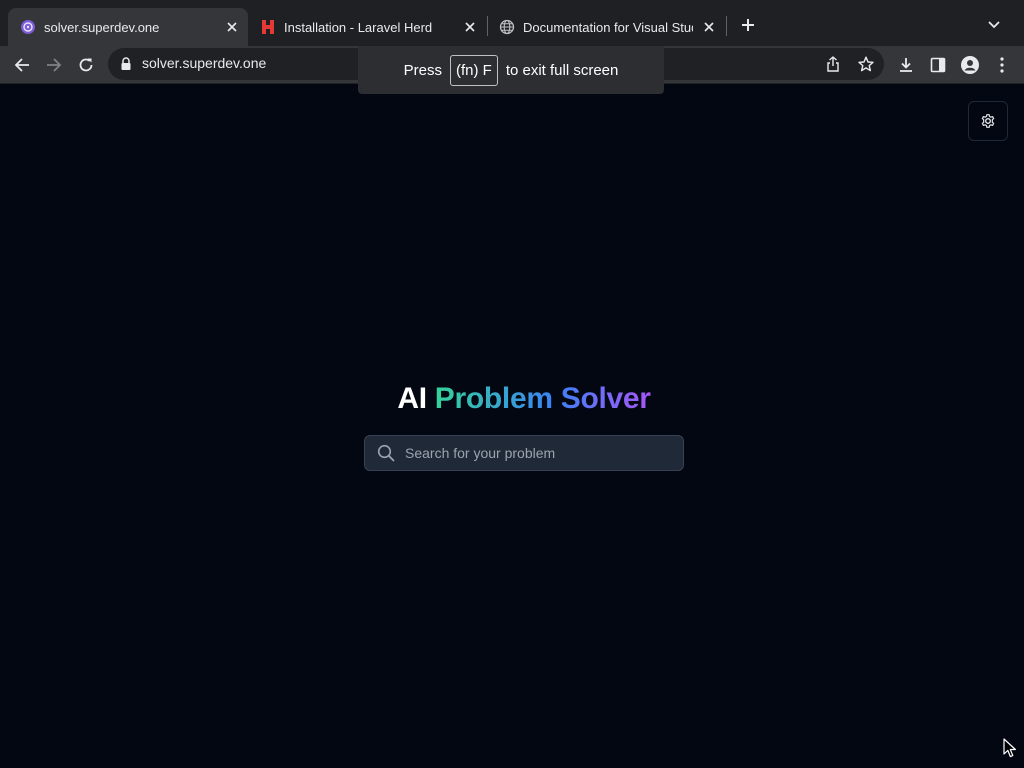 This screenshot has height=768, width=1024. Describe the element at coordinates (412, 398) in the screenshot. I see `title-plain: AI` at that location.